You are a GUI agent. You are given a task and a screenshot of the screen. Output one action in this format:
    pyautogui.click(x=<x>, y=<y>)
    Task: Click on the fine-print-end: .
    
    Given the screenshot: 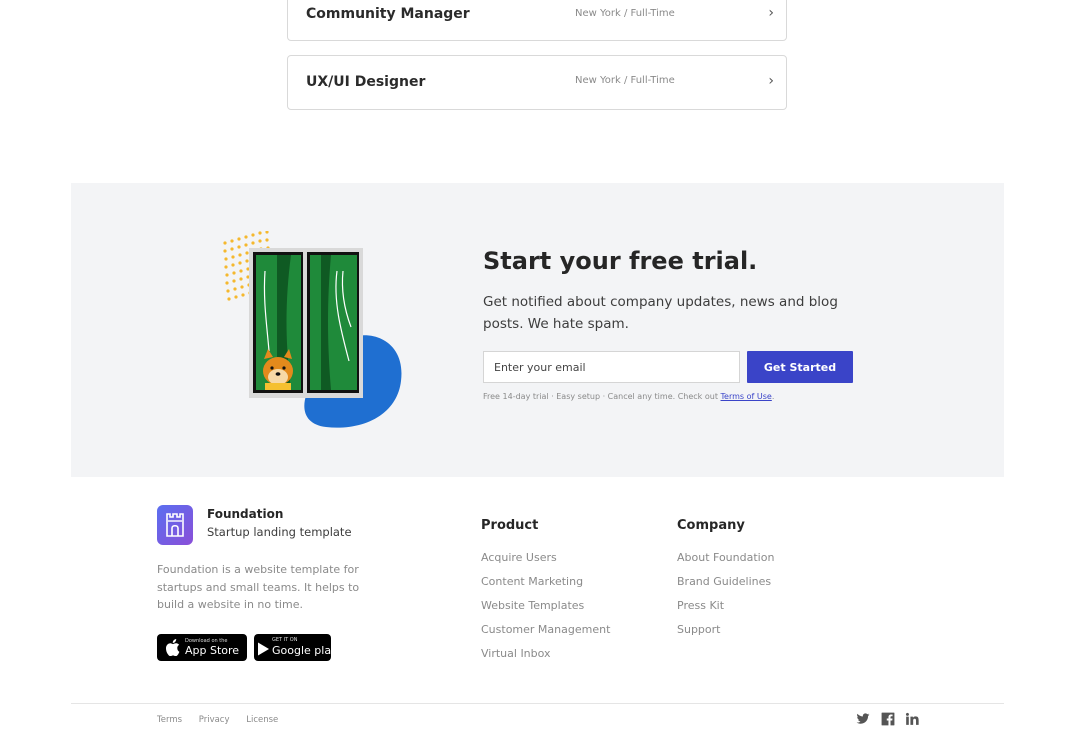 What is the action you would take?
    pyautogui.click(x=773, y=396)
    